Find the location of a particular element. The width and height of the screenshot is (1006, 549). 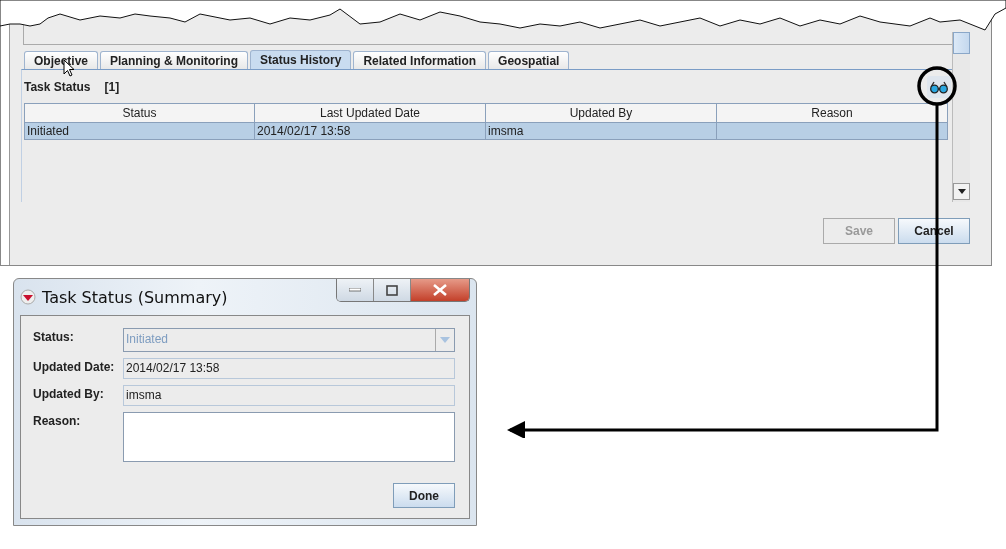

app-icon is located at coordinates (28, 297).